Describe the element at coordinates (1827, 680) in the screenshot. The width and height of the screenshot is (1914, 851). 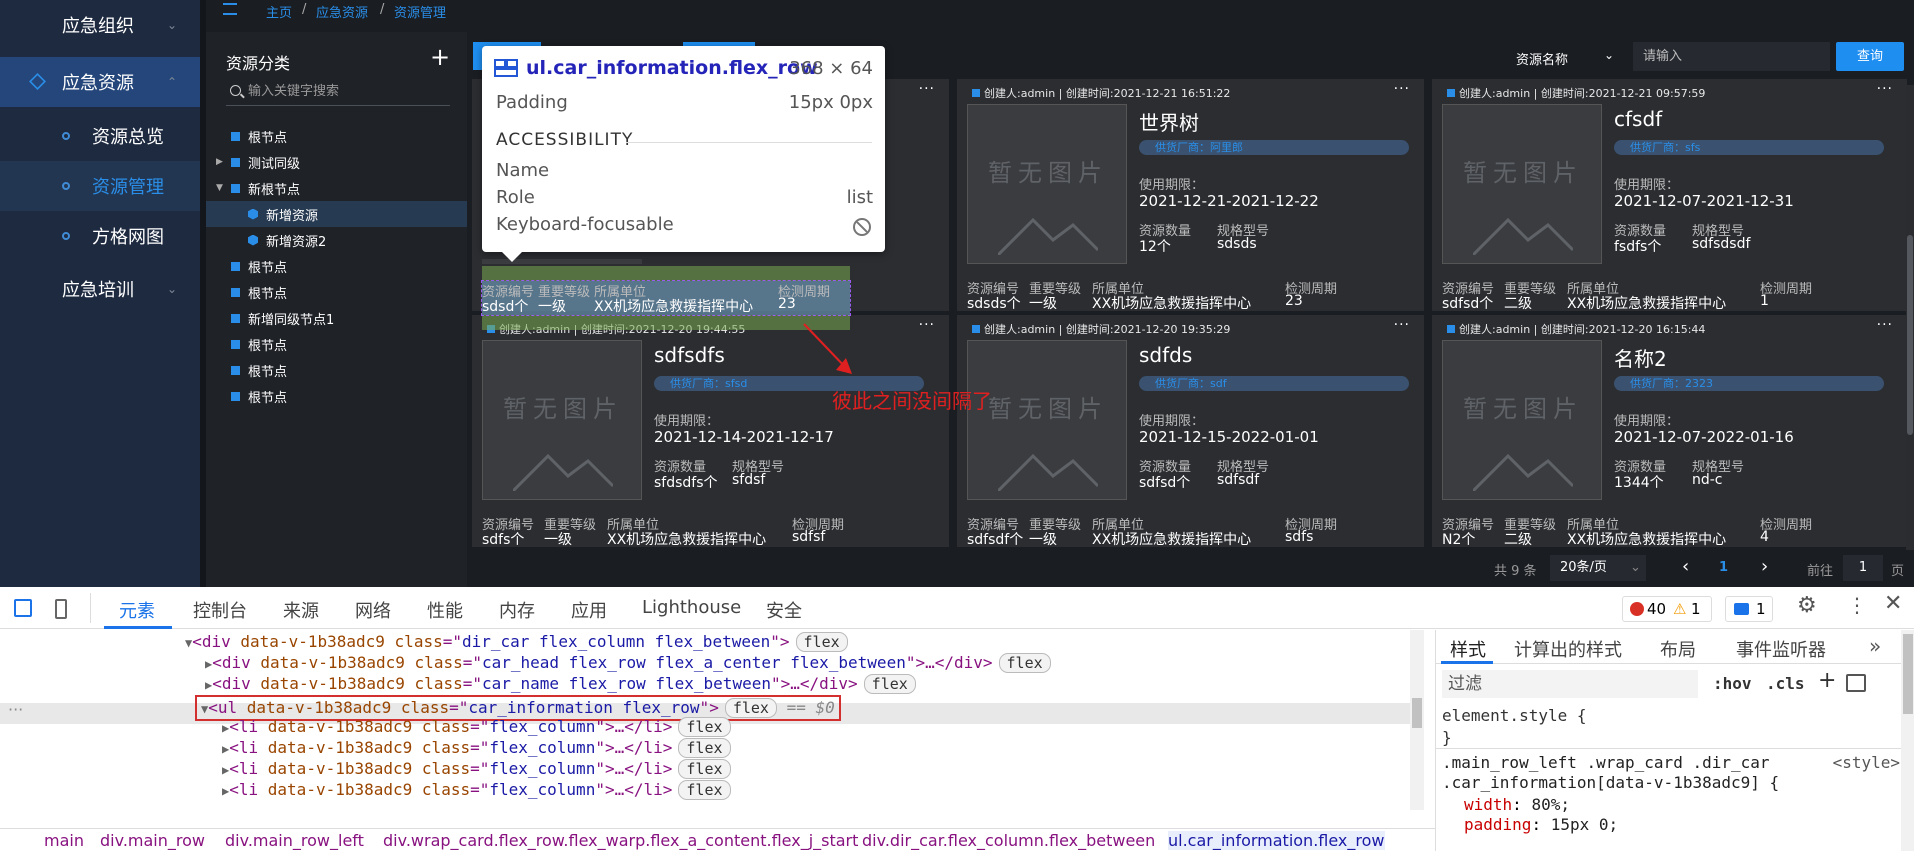
I see `add-rule-icon: +` at that location.